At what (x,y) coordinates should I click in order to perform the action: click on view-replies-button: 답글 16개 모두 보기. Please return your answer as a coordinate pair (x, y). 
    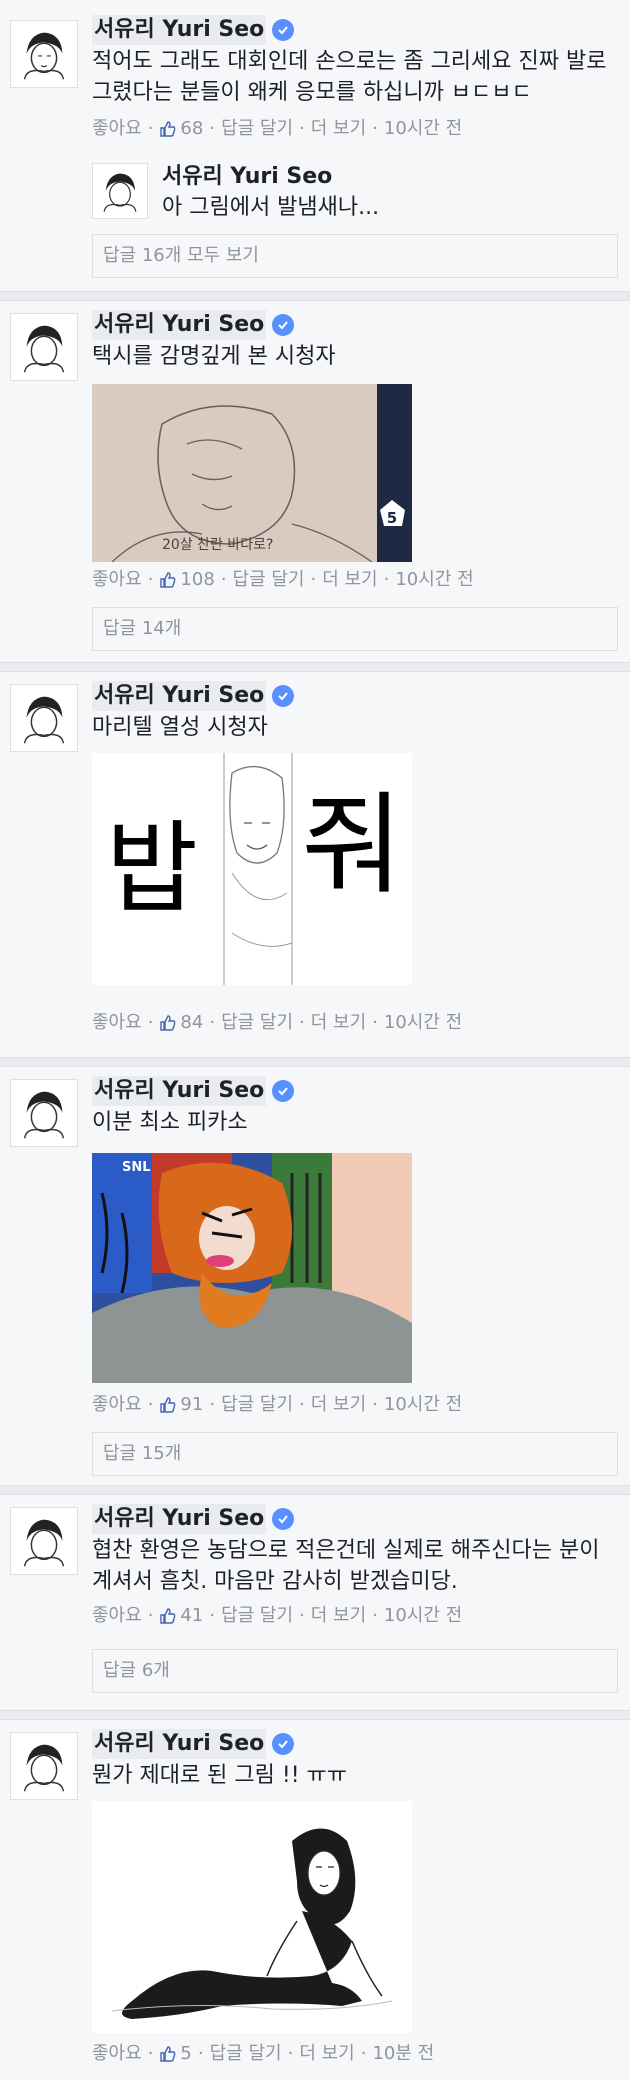
    Looking at the image, I should click on (355, 256).